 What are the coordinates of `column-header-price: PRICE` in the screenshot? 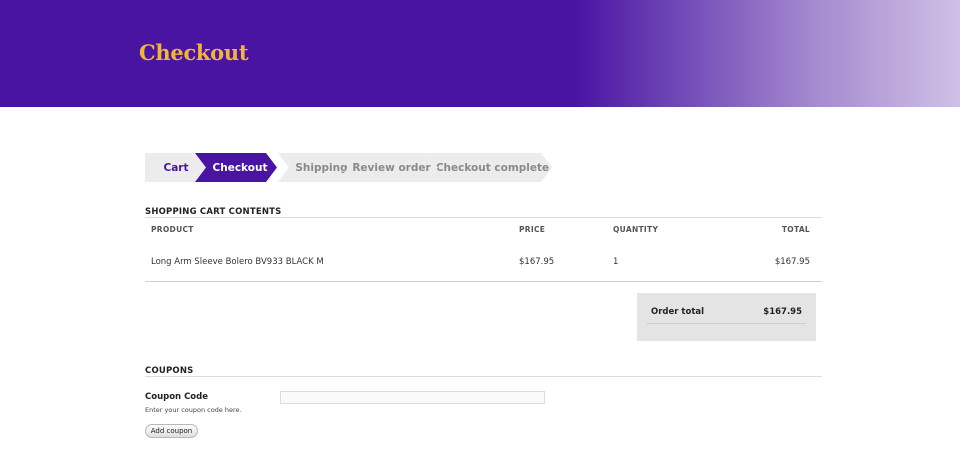 It's located at (532, 229).